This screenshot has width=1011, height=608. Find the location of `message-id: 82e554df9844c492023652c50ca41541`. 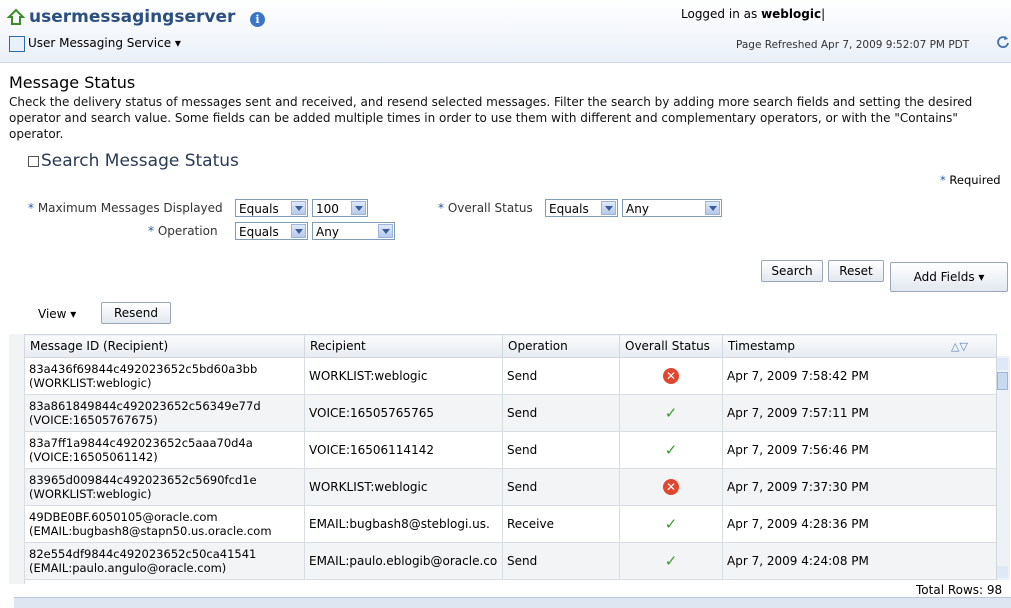

message-id: 82e554df9844c492023652c50ca41541 is located at coordinates (143, 554).